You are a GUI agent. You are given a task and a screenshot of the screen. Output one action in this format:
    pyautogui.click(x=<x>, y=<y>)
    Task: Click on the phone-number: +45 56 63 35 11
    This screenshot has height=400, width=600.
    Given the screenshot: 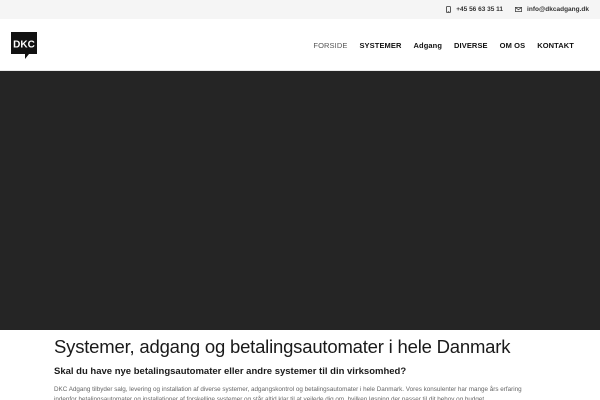 What is the action you would take?
    pyautogui.click(x=480, y=9)
    